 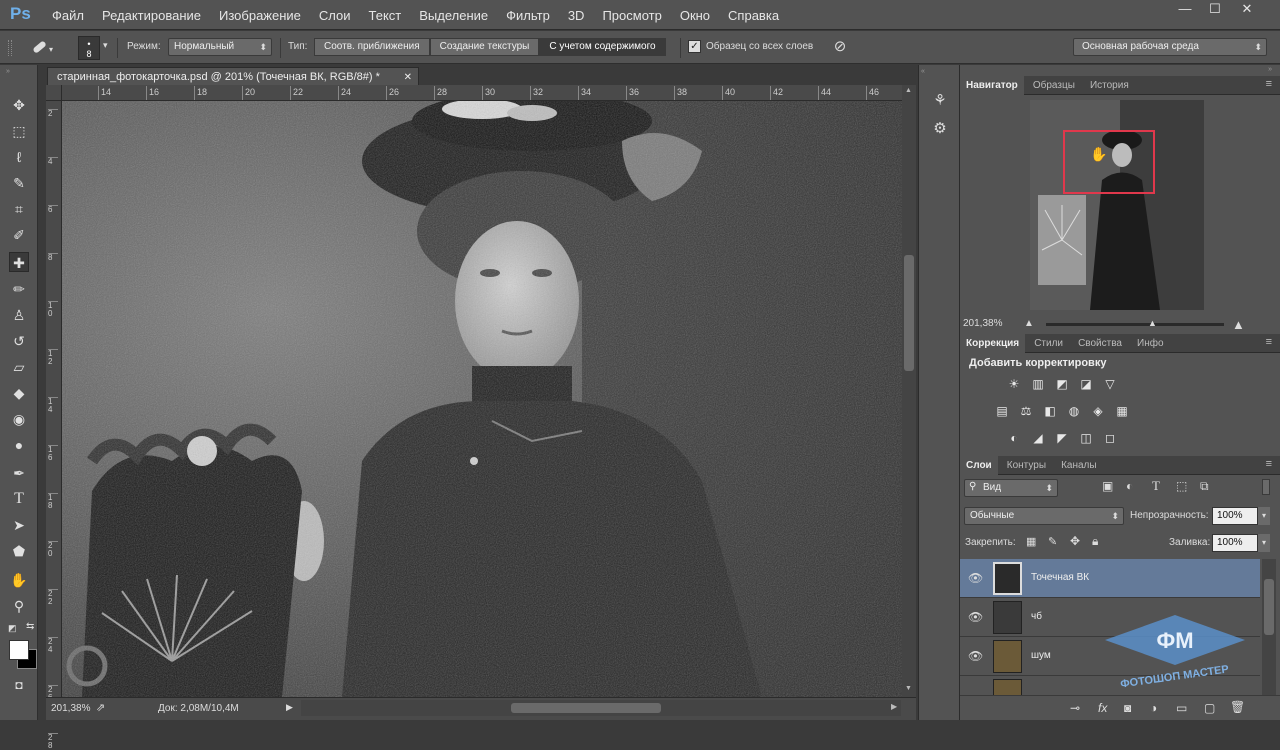 I want to click on menu-select: Выделение, so click(x=453, y=15).